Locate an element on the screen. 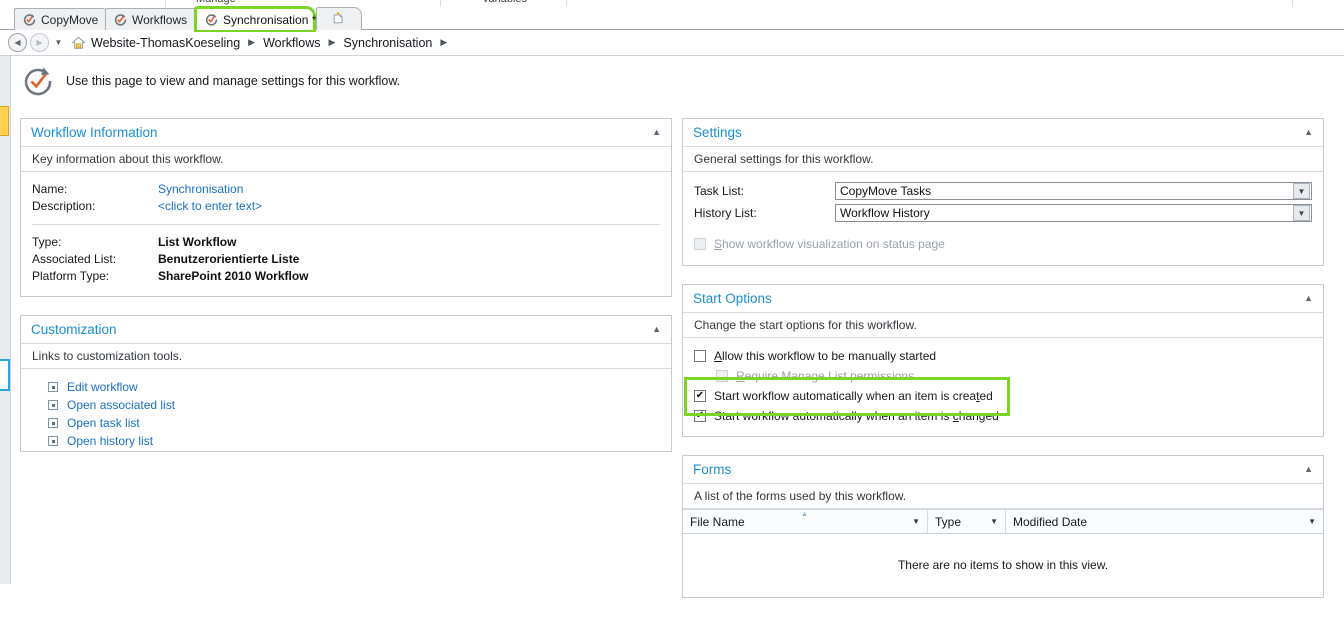 The width and height of the screenshot is (1344, 619). panel-header: Customization ▲ is located at coordinates (346, 330).